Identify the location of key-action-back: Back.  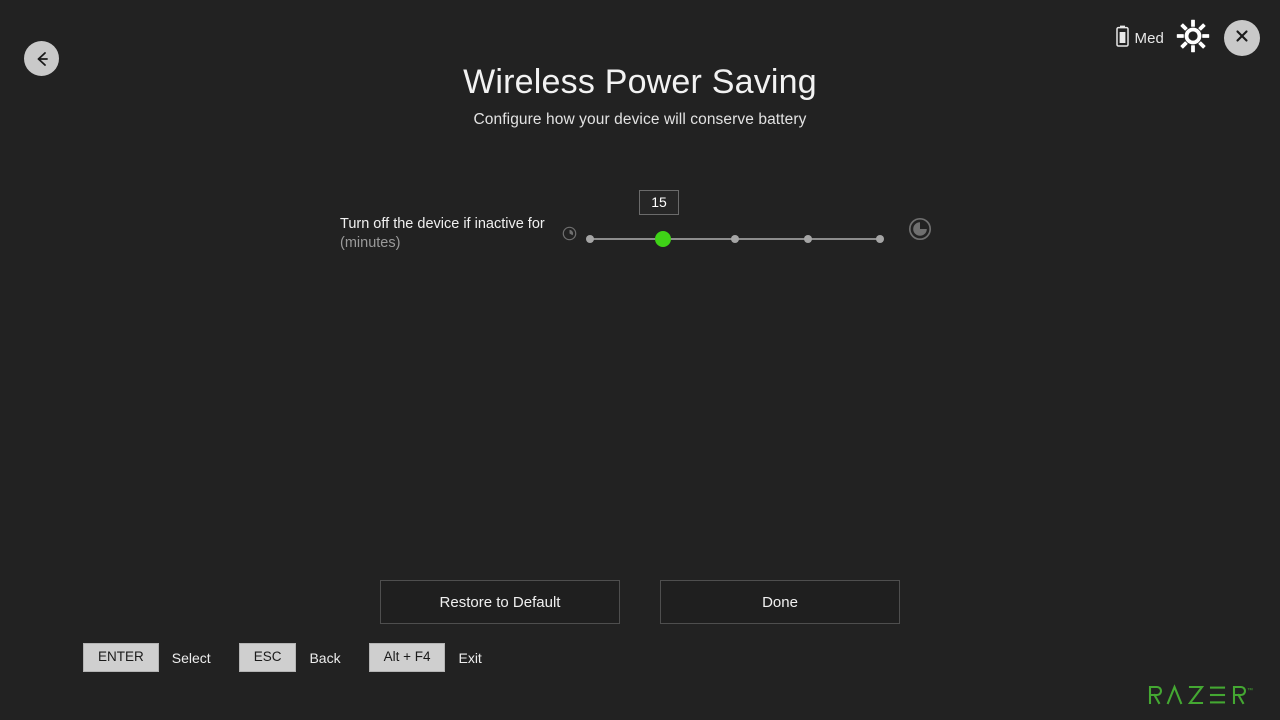
(325, 657).